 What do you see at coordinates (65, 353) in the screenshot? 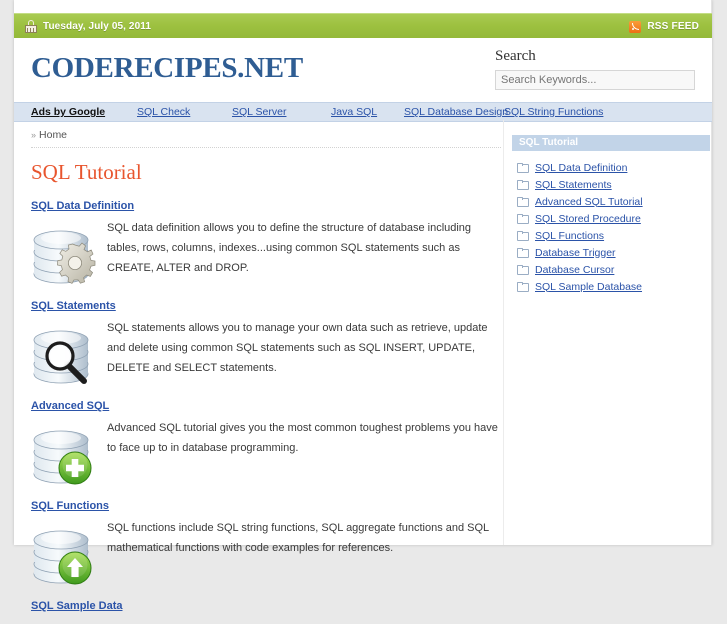
I see `database-search-icon` at bounding box center [65, 353].